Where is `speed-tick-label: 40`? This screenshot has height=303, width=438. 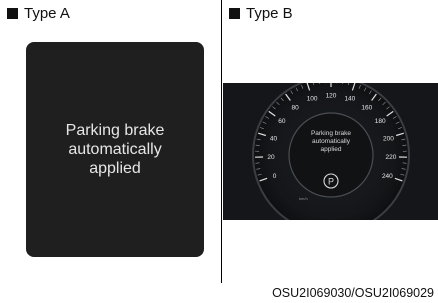
speed-tick-label: 40 is located at coordinates (274, 138).